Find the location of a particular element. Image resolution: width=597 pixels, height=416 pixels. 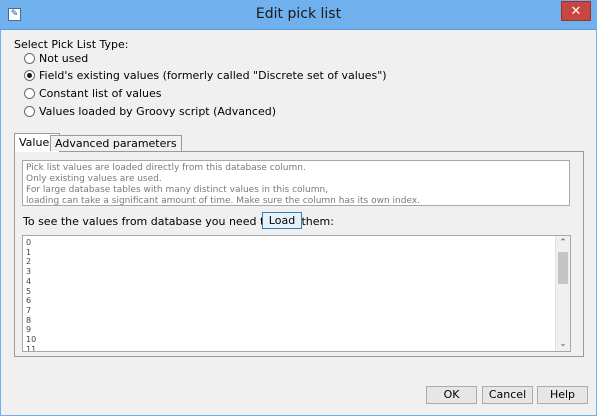

list-item: 4 is located at coordinates (31, 282).